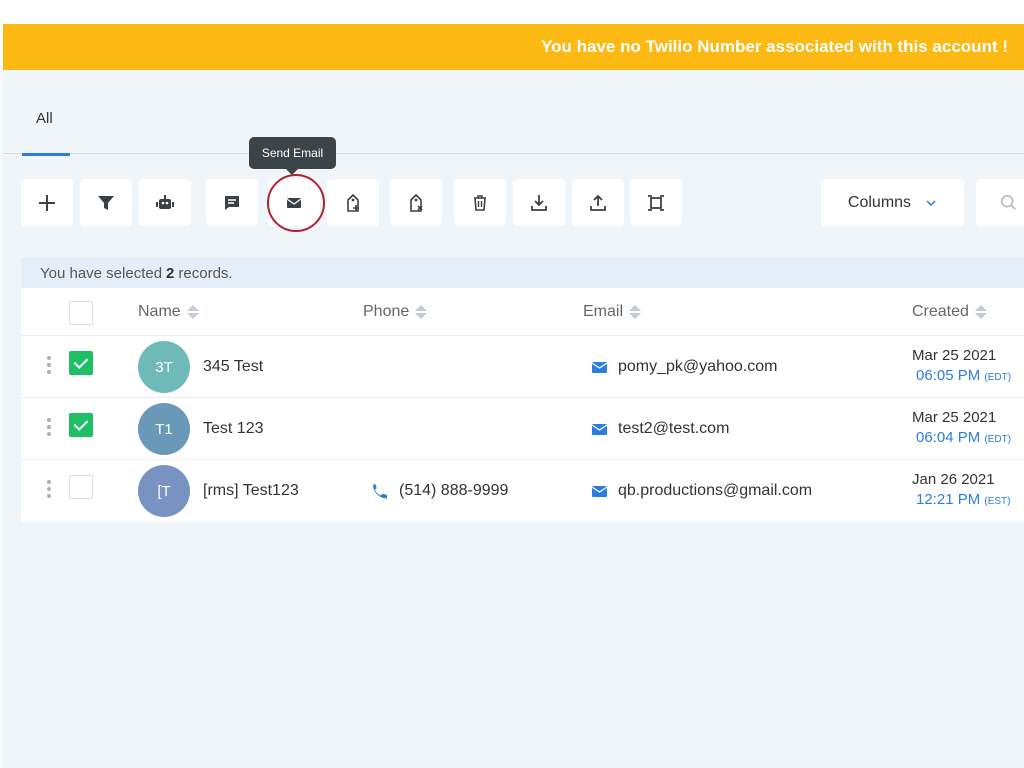 The height and width of the screenshot is (768, 1024). Describe the element at coordinates (522, 273) in the screenshot. I see `selection-summary: You have selected 2 records.` at that location.